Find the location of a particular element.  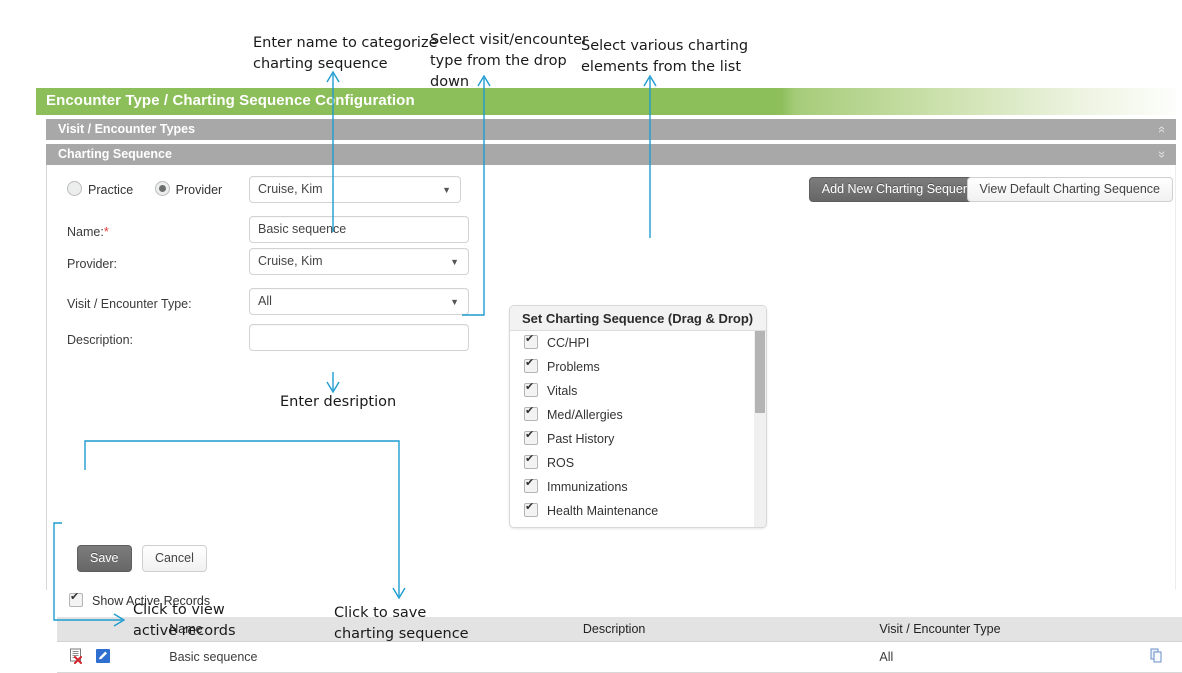

scope-radio-group: Practice Provider is located at coordinates (153, 189).